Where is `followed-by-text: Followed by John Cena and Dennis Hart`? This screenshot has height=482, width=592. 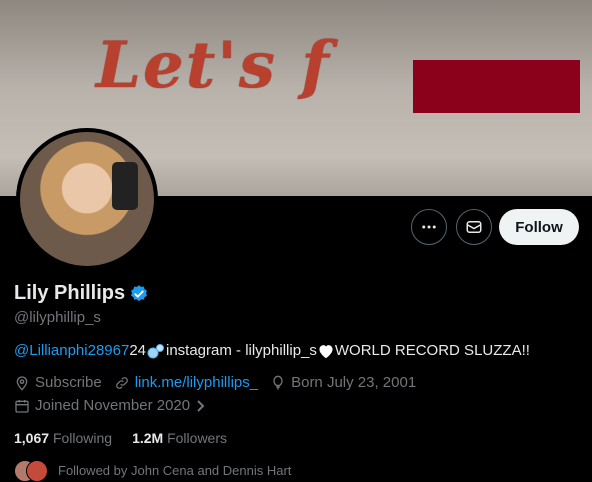
followed-by-text: Followed by John Cena and Dennis Hart is located at coordinates (175, 470).